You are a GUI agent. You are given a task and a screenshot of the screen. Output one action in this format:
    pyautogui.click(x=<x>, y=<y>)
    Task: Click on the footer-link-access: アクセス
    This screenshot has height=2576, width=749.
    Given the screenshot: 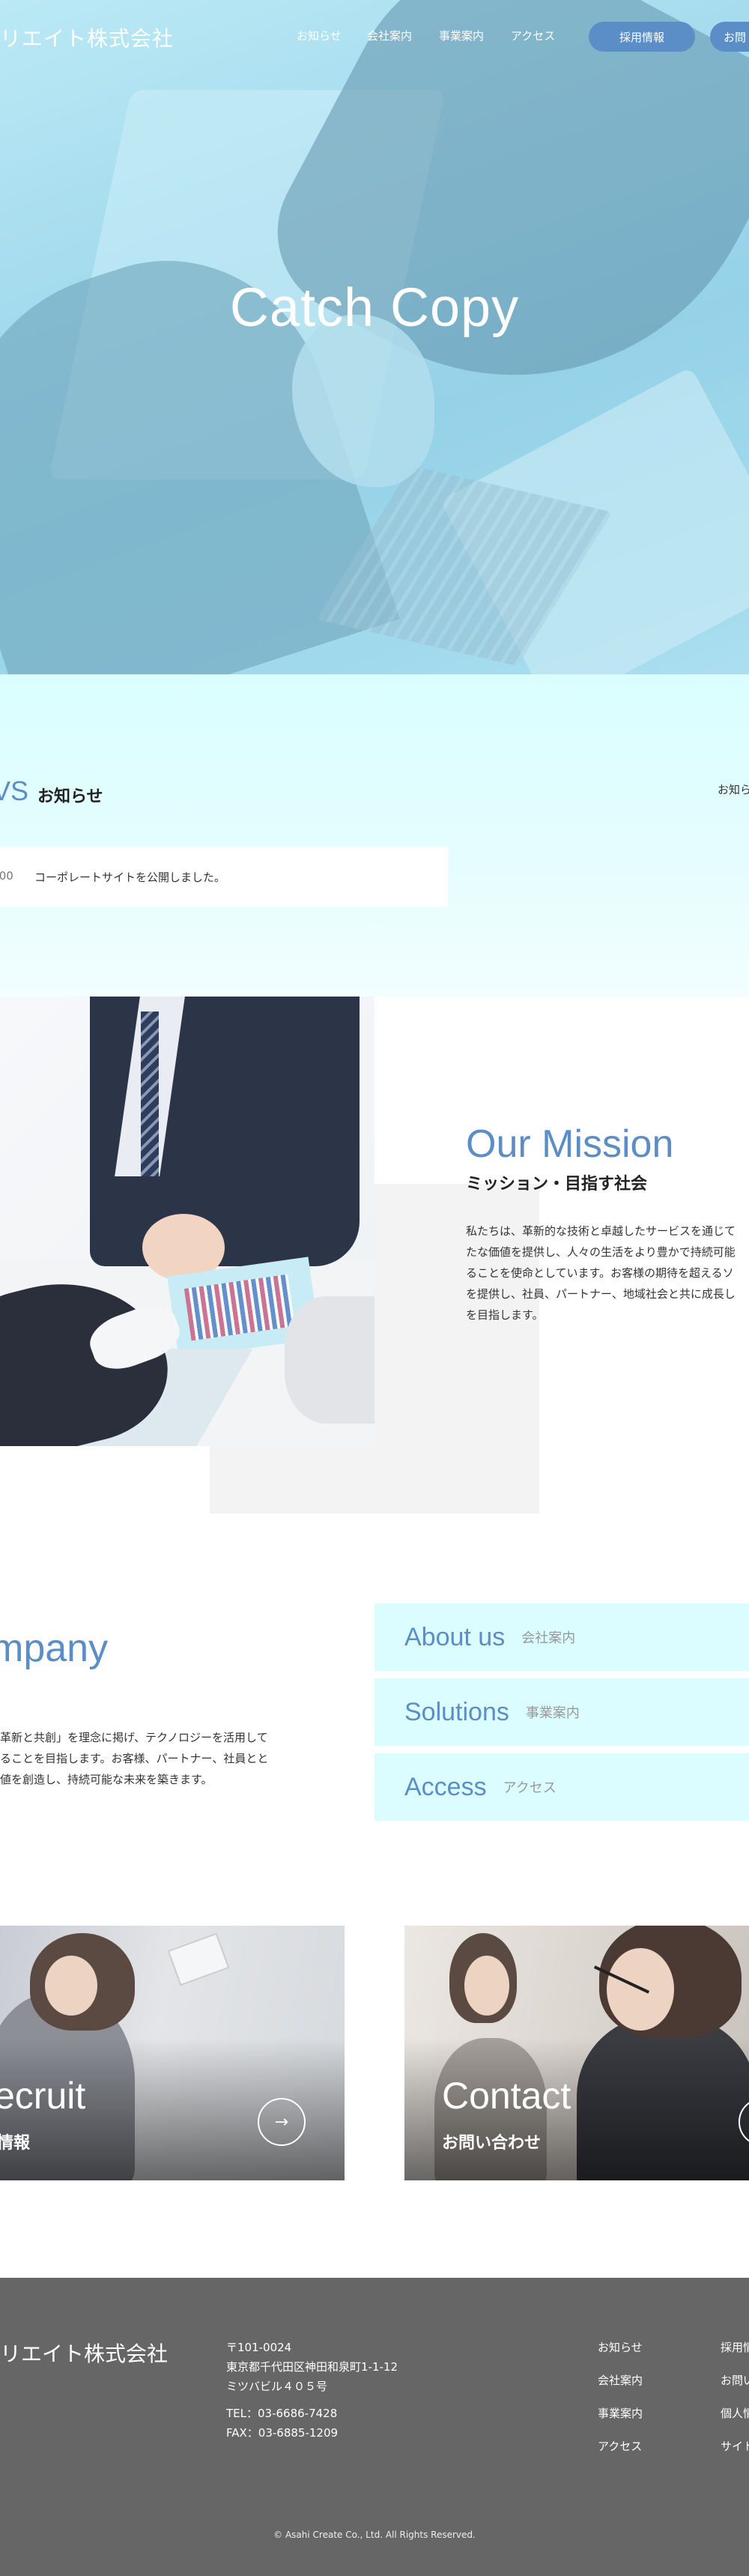 What is the action you would take?
    pyautogui.click(x=620, y=2446)
    